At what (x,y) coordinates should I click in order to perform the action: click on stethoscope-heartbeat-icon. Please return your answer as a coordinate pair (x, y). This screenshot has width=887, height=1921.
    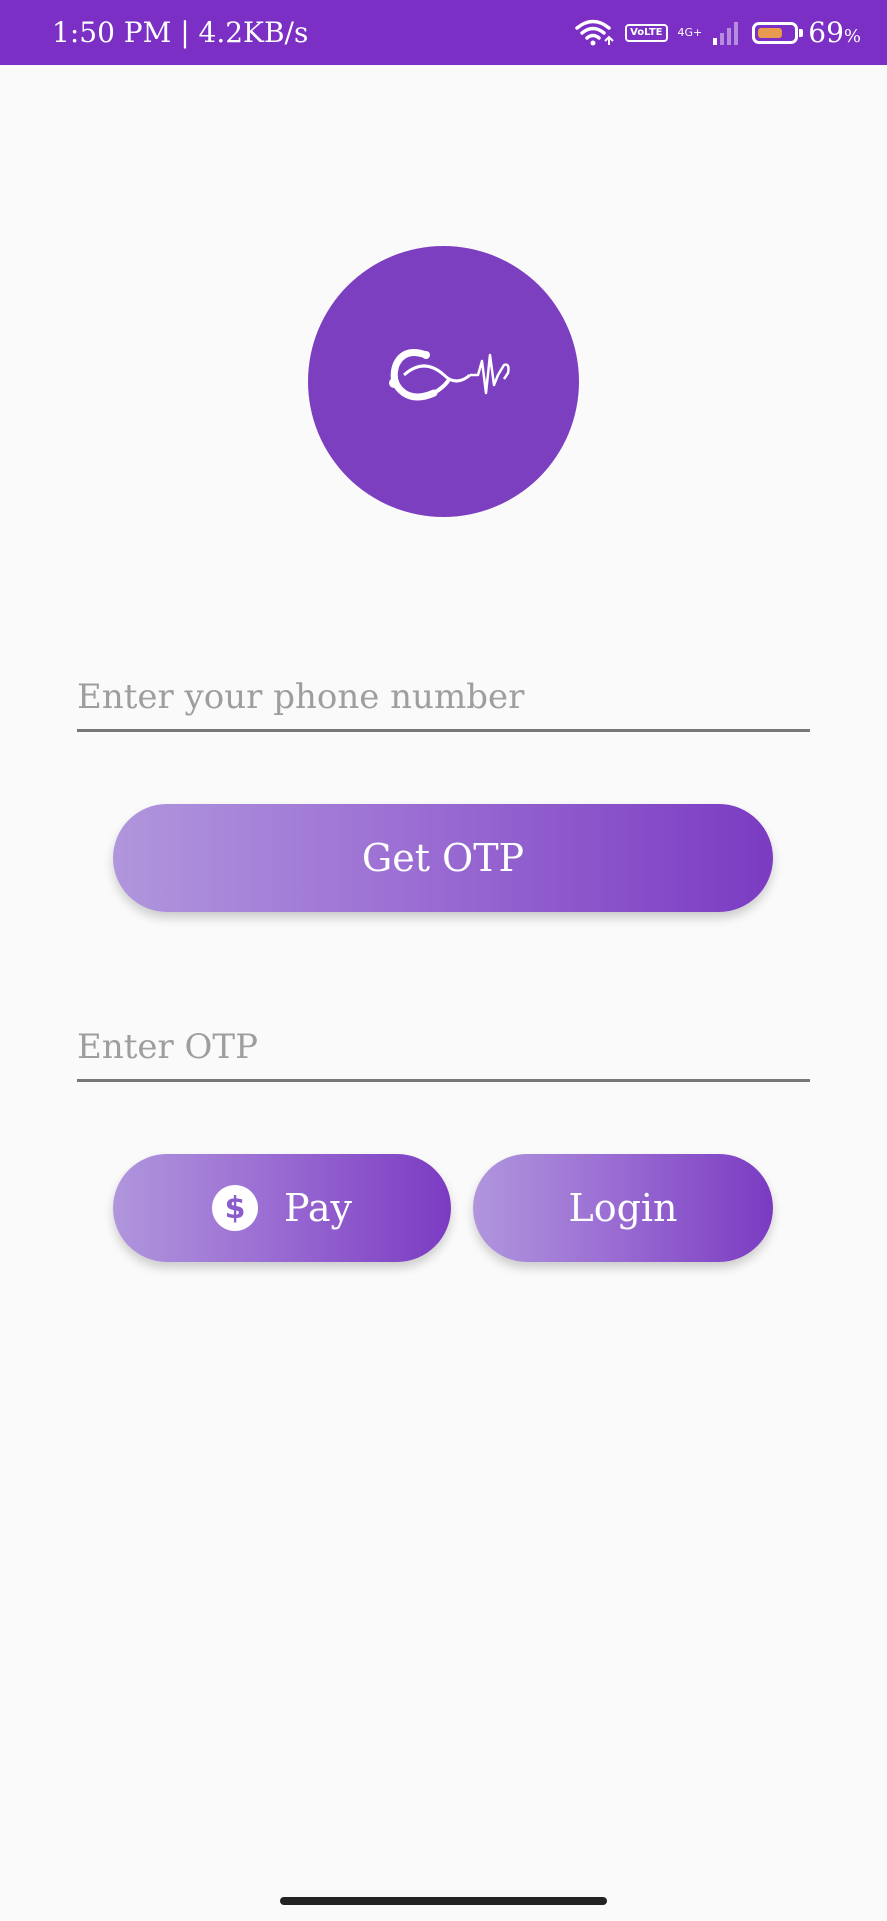
    Looking at the image, I should click on (444, 382).